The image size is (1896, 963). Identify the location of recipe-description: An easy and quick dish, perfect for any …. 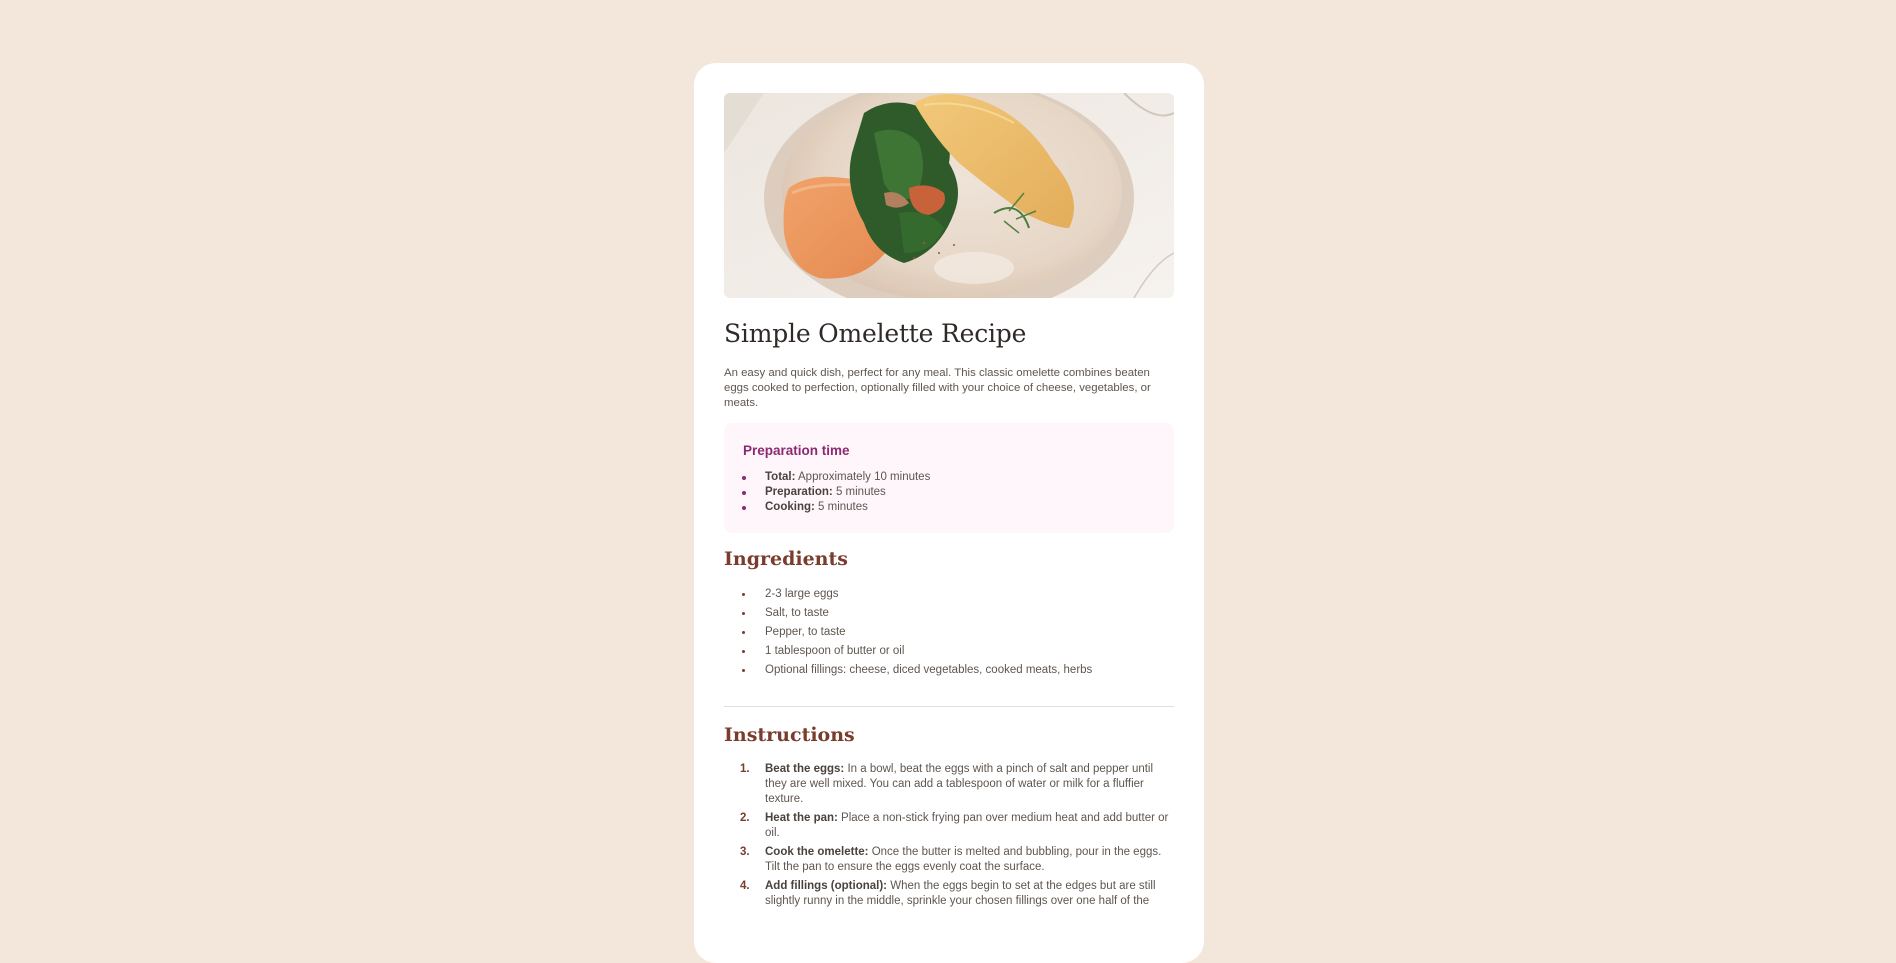
(937, 387).